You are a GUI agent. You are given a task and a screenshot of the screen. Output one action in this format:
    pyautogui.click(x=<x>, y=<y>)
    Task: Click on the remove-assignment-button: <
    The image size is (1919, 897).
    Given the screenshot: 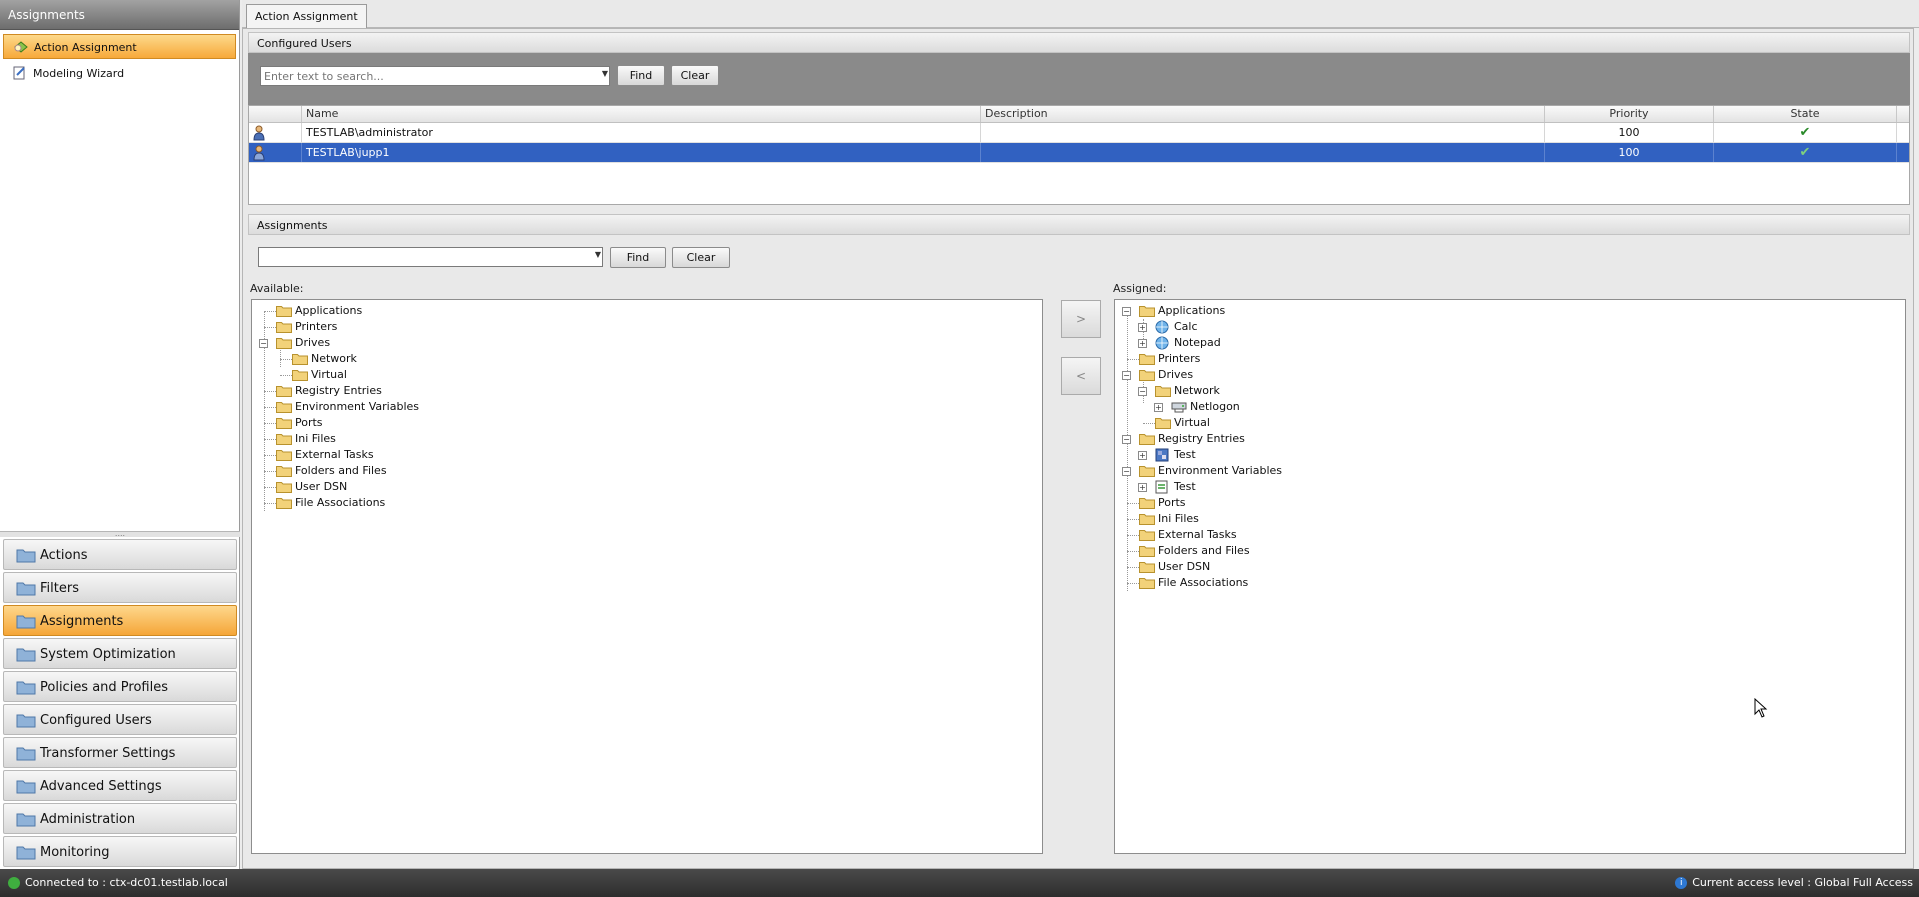 What is the action you would take?
    pyautogui.click(x=1081, y=376)
    